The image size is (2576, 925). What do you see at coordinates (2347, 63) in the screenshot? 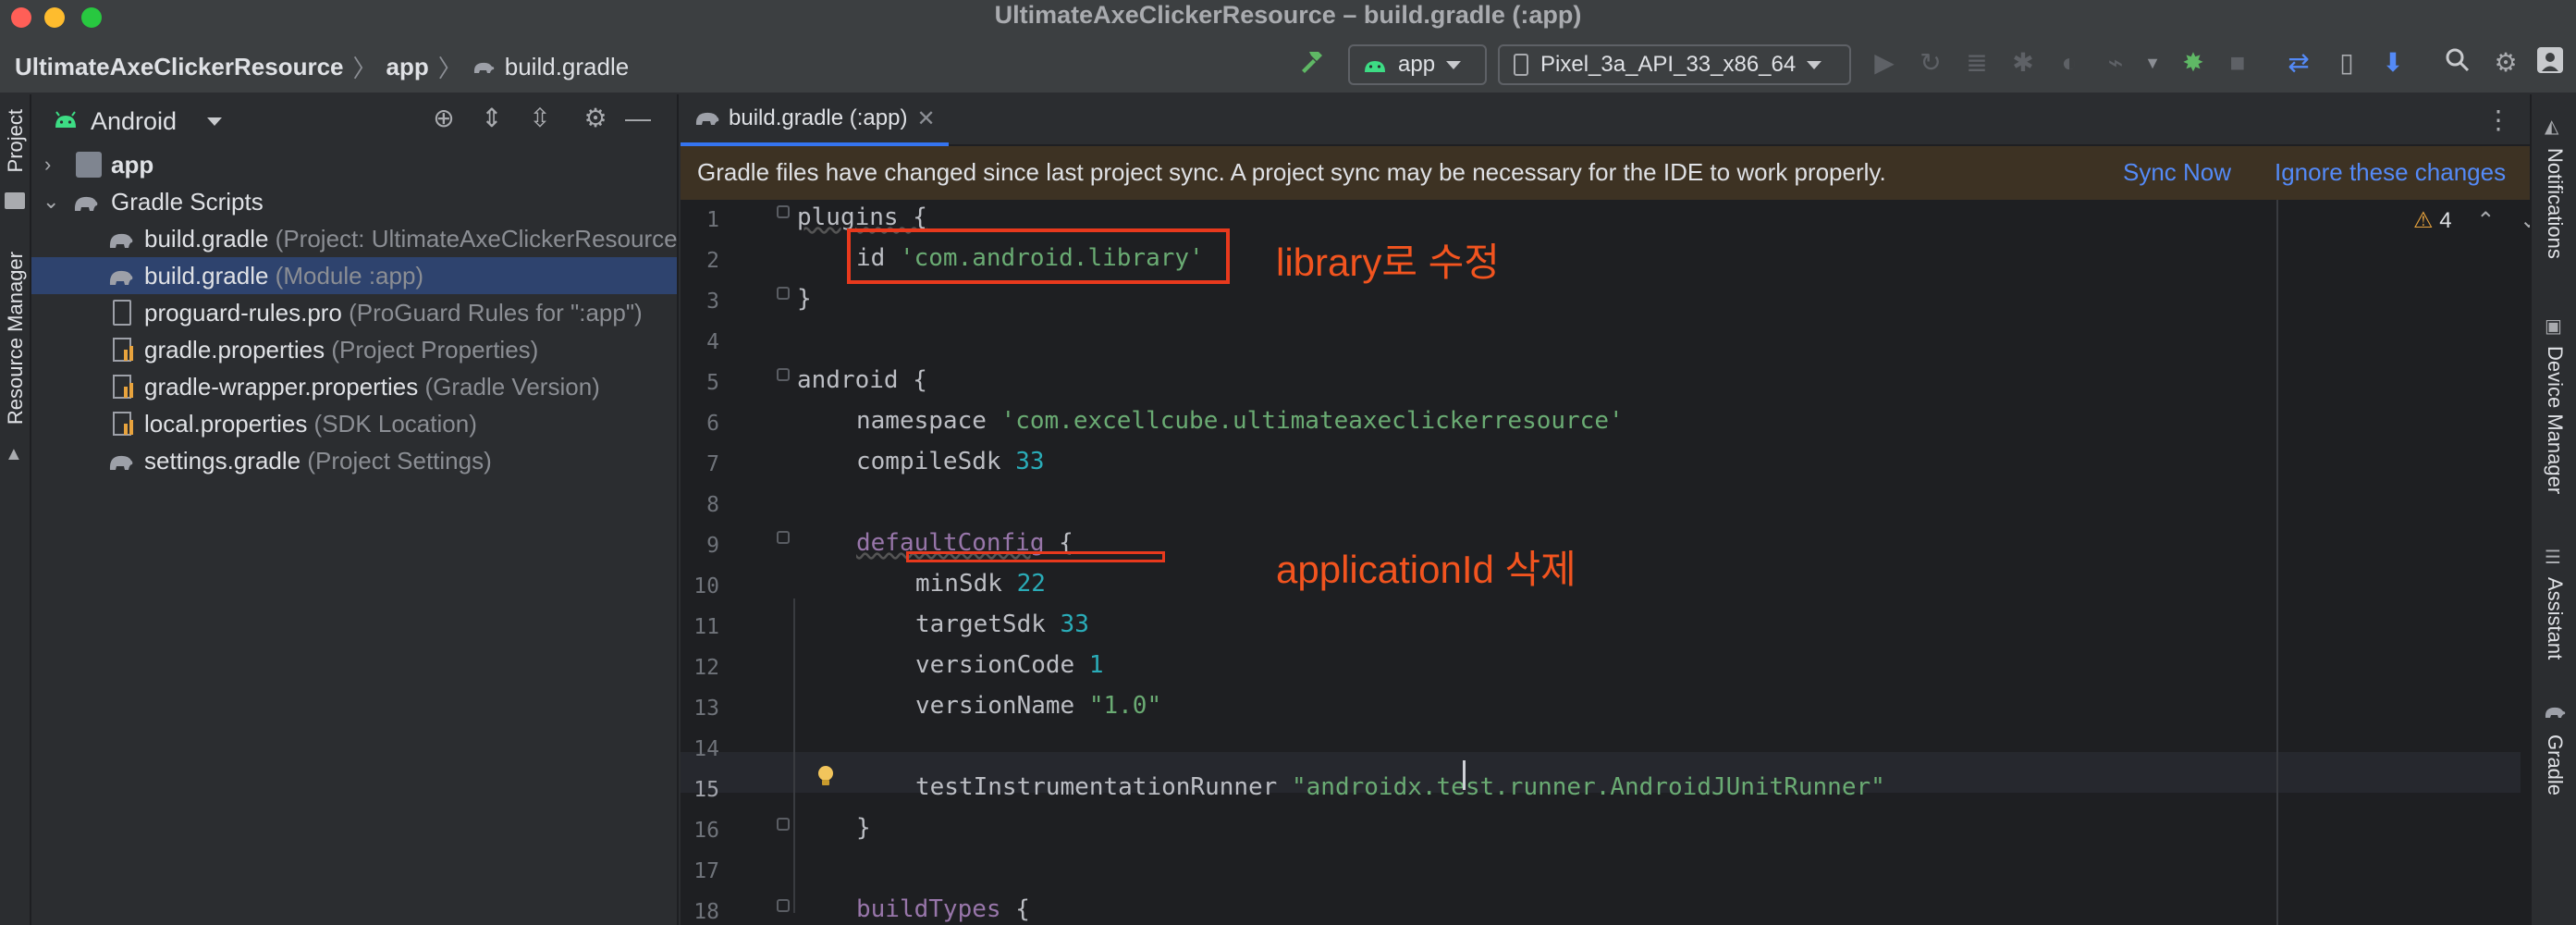
I see `device-manager-icon: ▯` at bounding box center [2347, 63].